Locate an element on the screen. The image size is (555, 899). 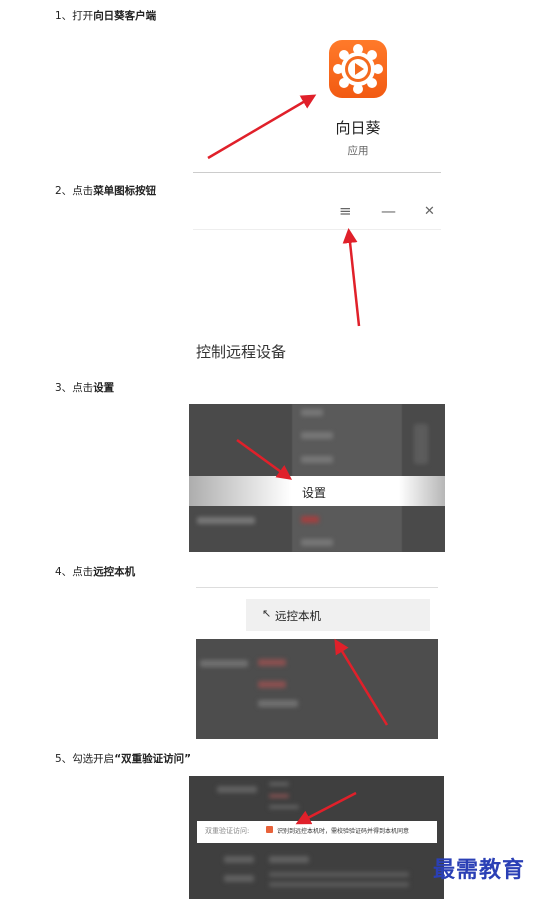
sunlogin-app-icon is located at coordinates (358, 69).